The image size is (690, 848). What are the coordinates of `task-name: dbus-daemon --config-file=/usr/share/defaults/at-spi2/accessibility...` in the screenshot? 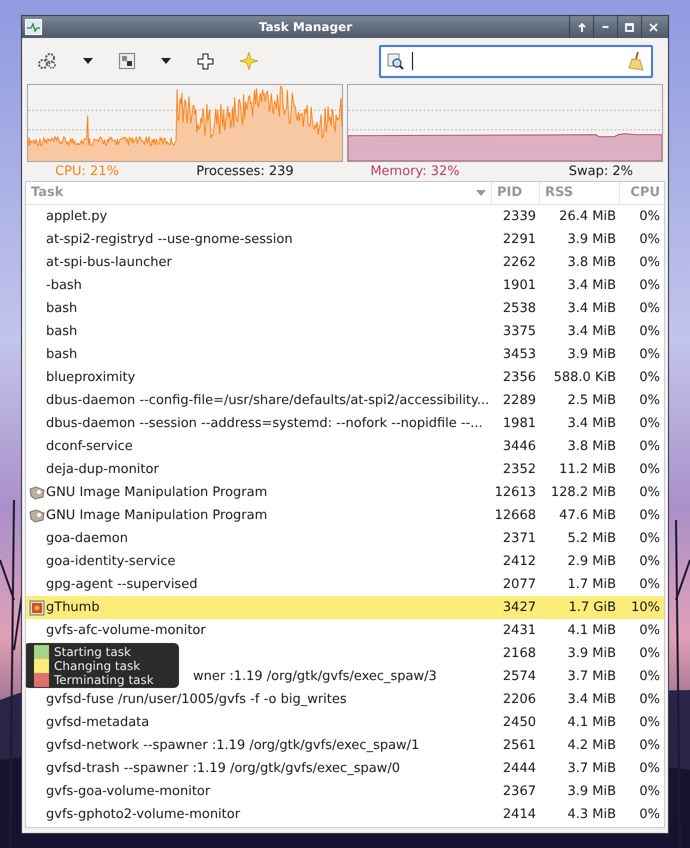 It's located at (268, 401).